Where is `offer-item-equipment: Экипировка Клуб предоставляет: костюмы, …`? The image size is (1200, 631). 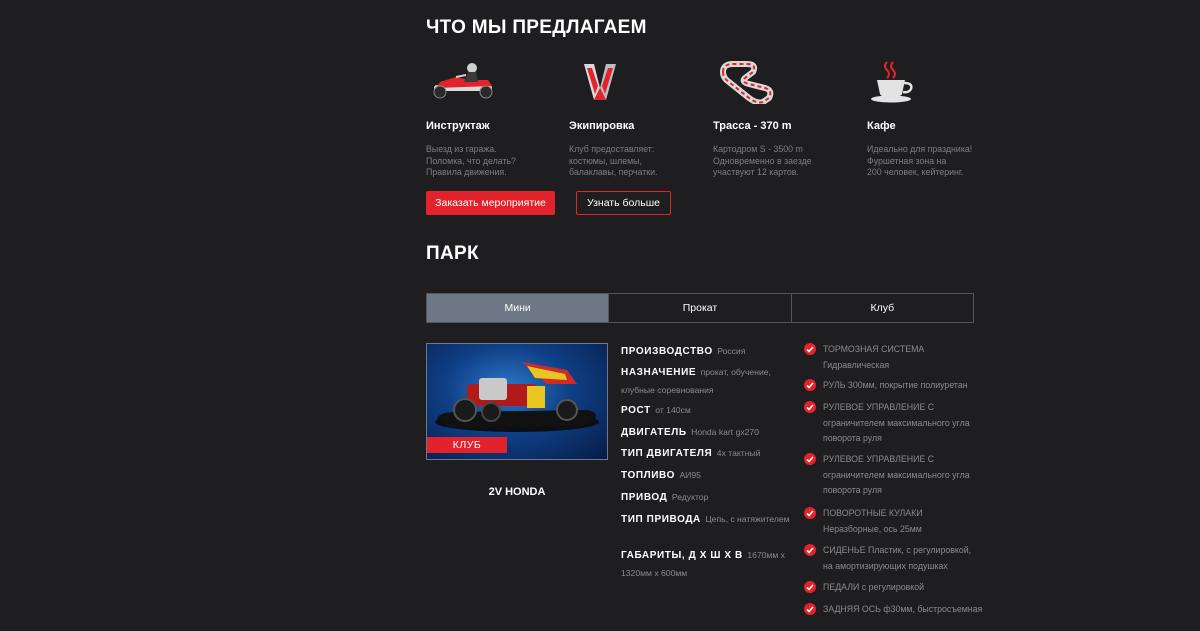
offer-item-equipment: Экипировка Клуб предоставляет: костюмы, … is located at coordinates (639, 118).